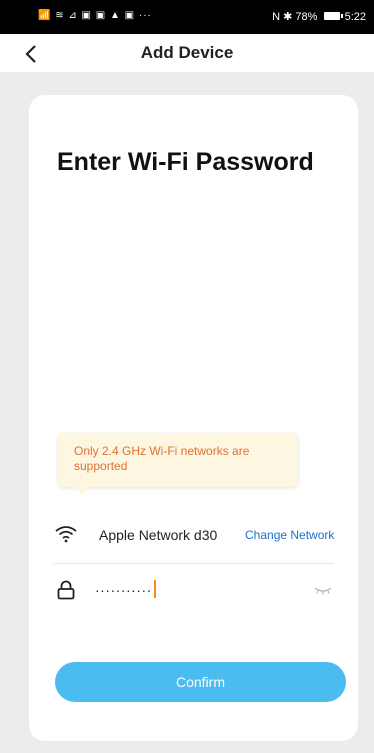 Image resolution: width=374 pixels, height=753 pixels. Describe the element at coordinates (276, 17) in the screenshot. I see `nfc-icon: N` at that location.